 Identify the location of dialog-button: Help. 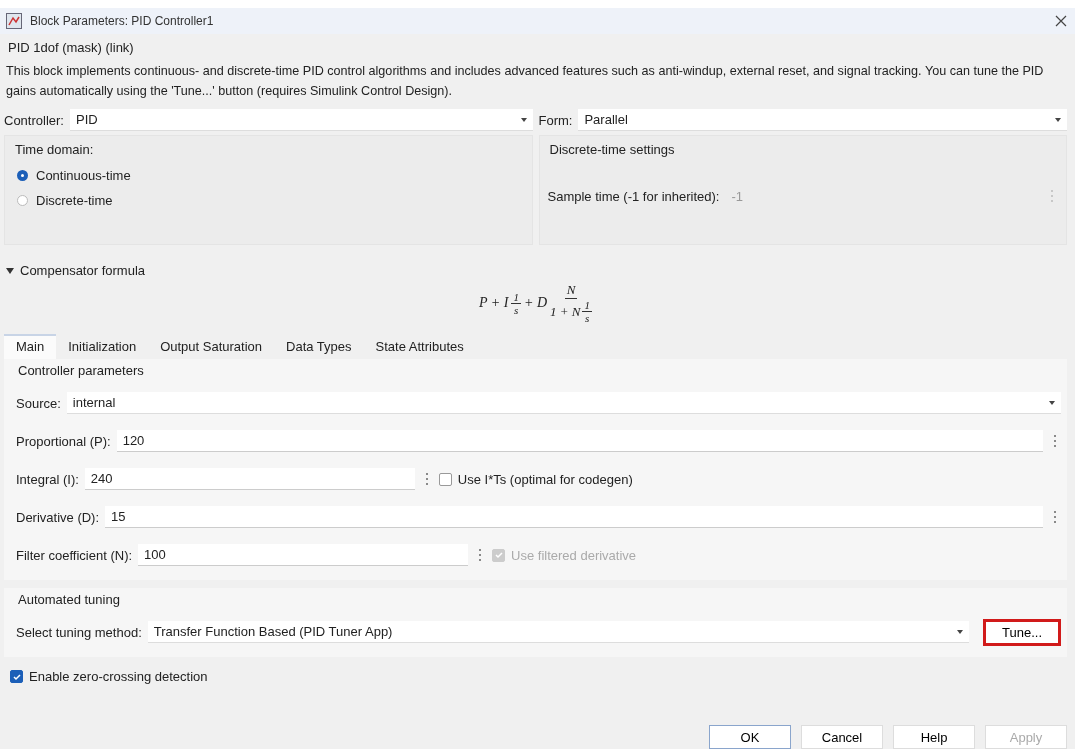
(934, 737).